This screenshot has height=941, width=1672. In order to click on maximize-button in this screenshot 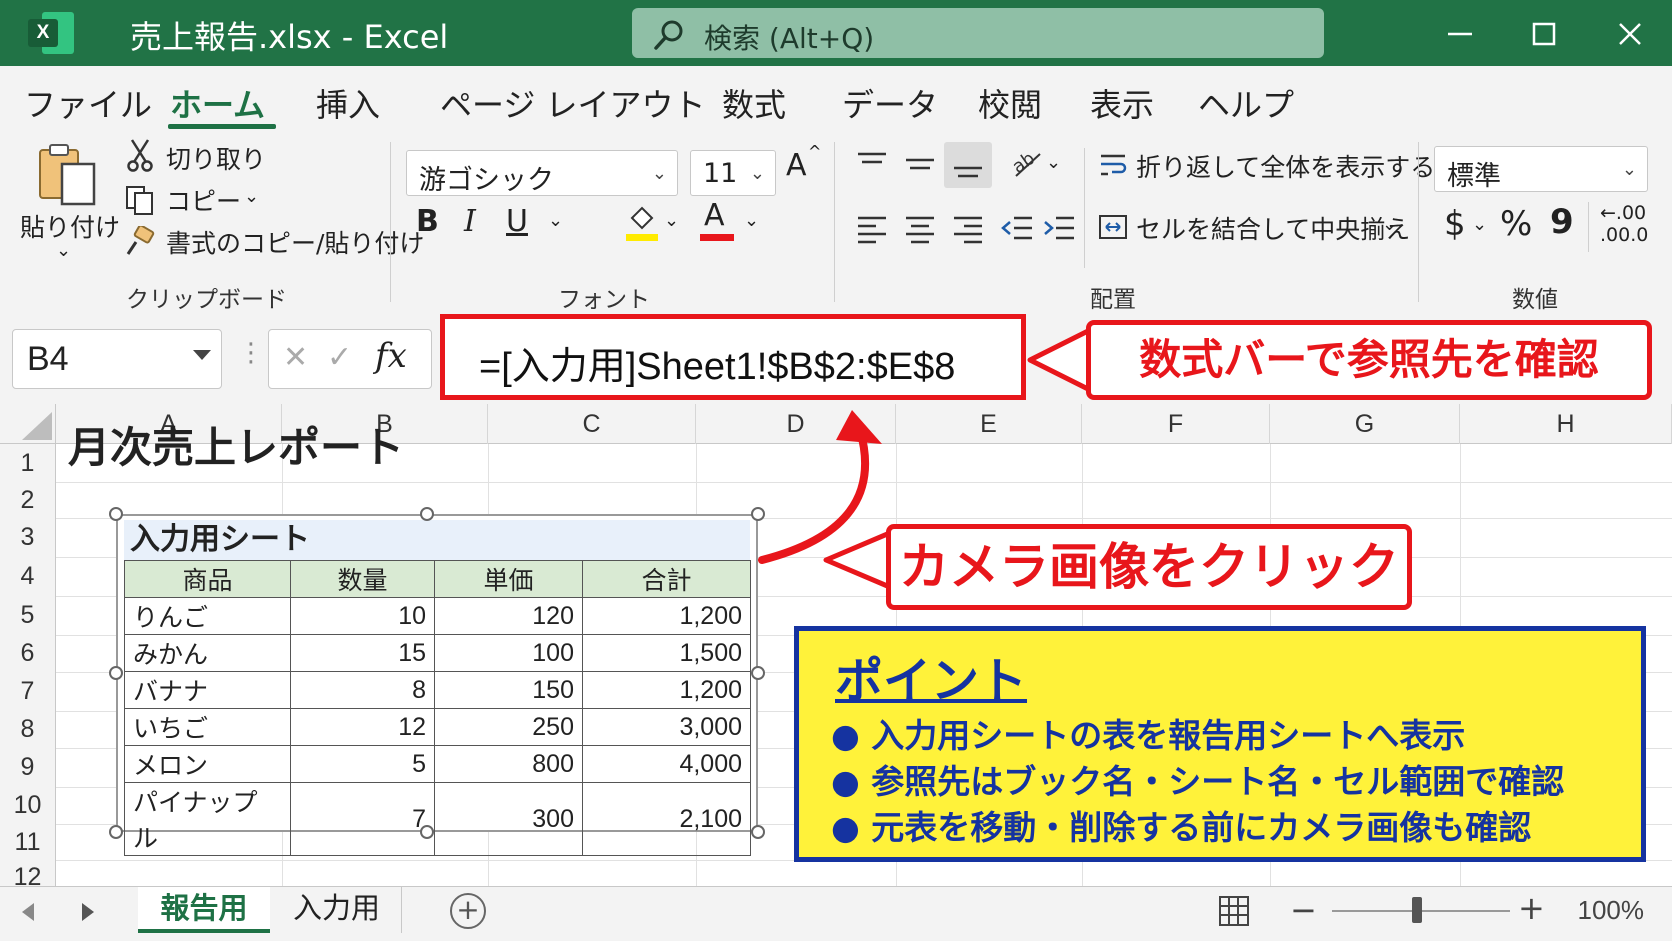, I will do `click(1544, 34)`.